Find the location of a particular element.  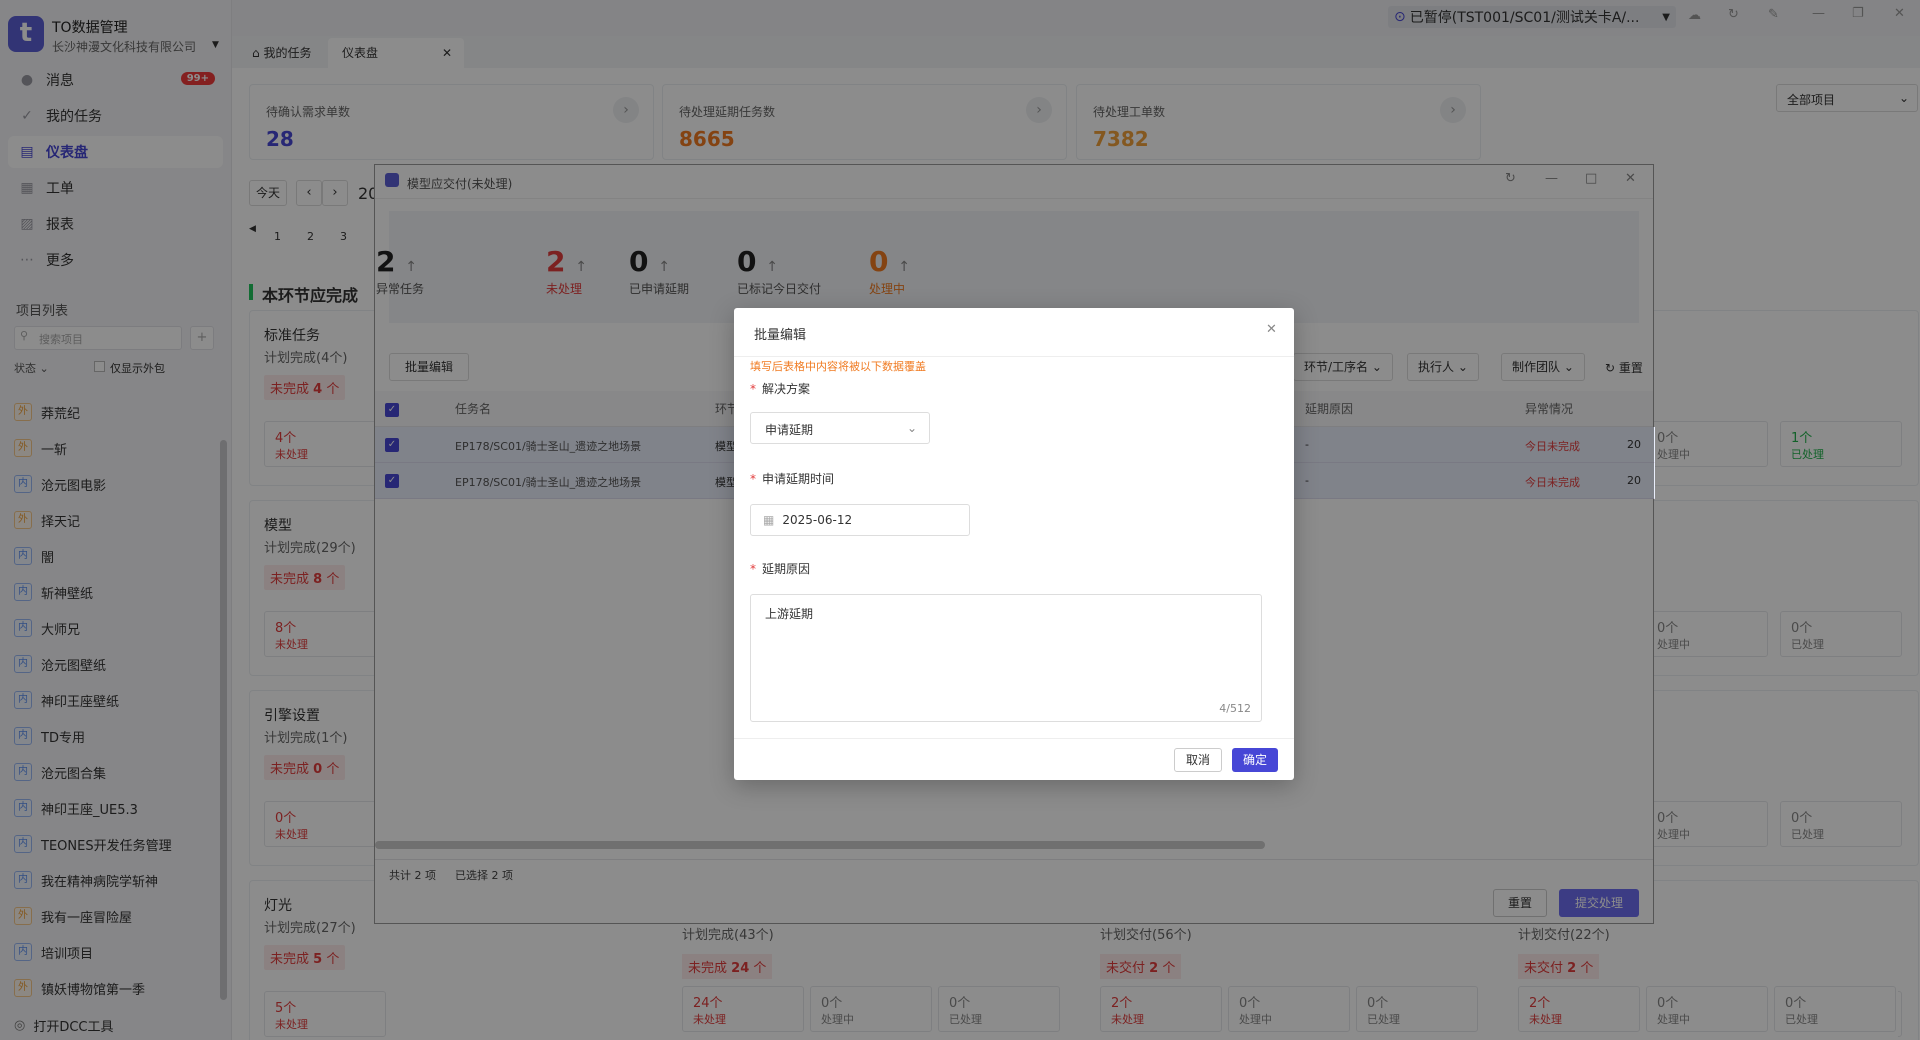

date-label: * 申请延期时间 is located at coordinates (792, 479).